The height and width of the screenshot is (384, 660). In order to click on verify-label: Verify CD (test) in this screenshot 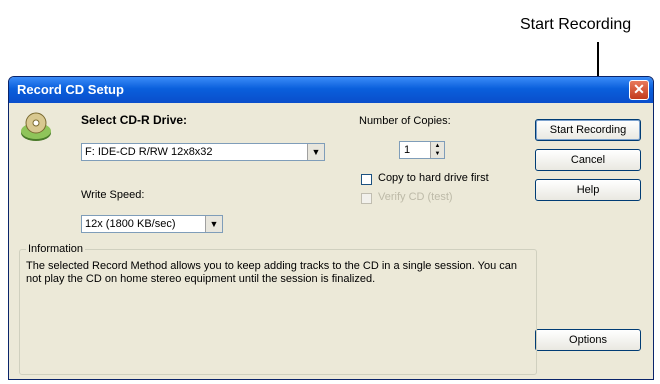, I will do `click(415, 197)`.